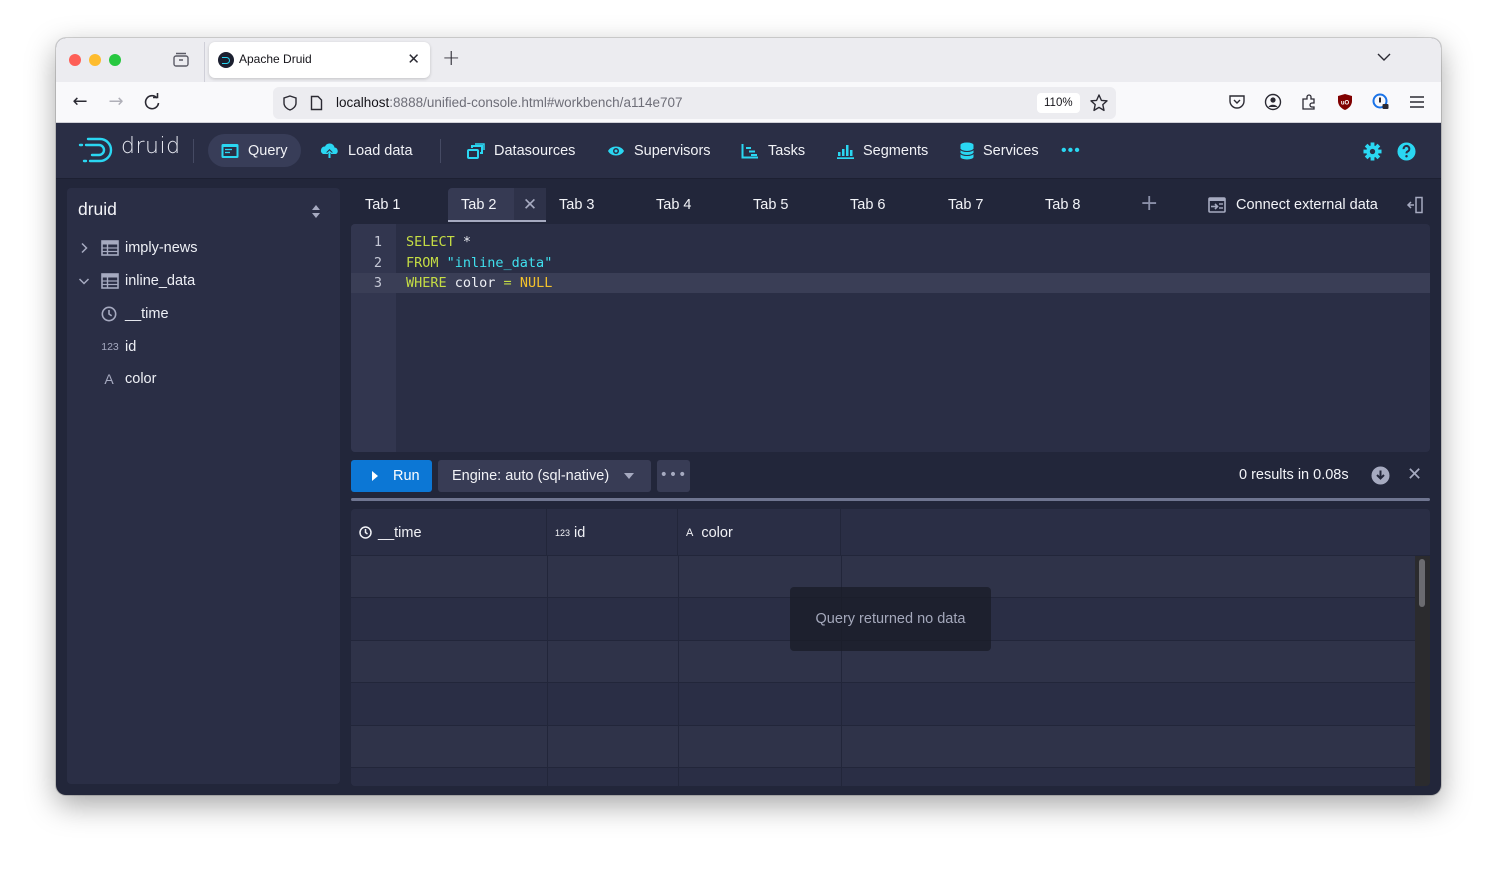  I want to click on tab-overview-icon, so click(181, 60).